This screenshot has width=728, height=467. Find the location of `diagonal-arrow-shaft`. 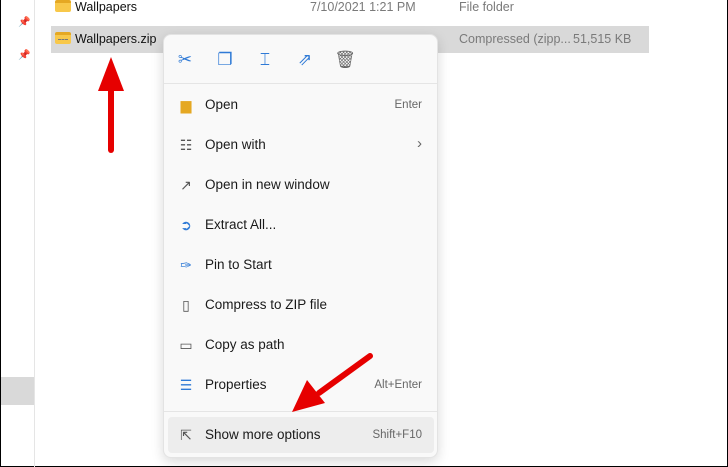

diagonal-arrow-shaft is located at coordinates (344, 374).